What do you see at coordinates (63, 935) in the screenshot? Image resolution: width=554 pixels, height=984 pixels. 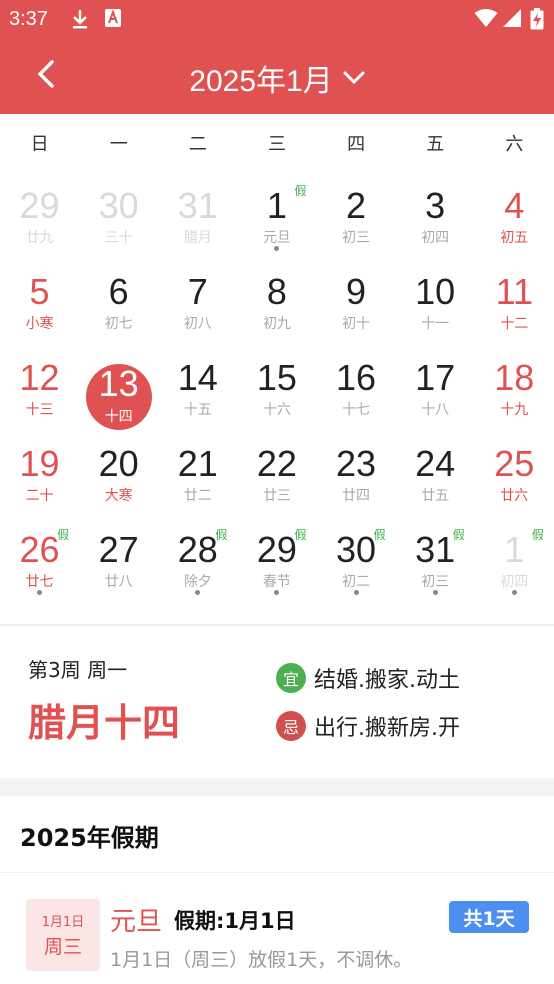 I see `holiday-date-box: 1月1日 周三` at bounding box center [63, 935].